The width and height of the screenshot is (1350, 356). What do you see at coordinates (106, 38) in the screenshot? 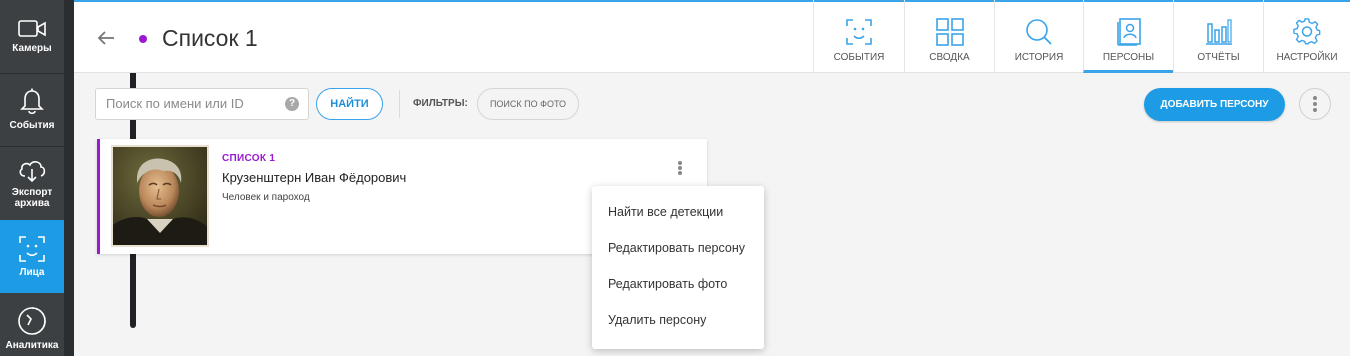
I see `back-arrow-icon` at bounding box center [106, 38].